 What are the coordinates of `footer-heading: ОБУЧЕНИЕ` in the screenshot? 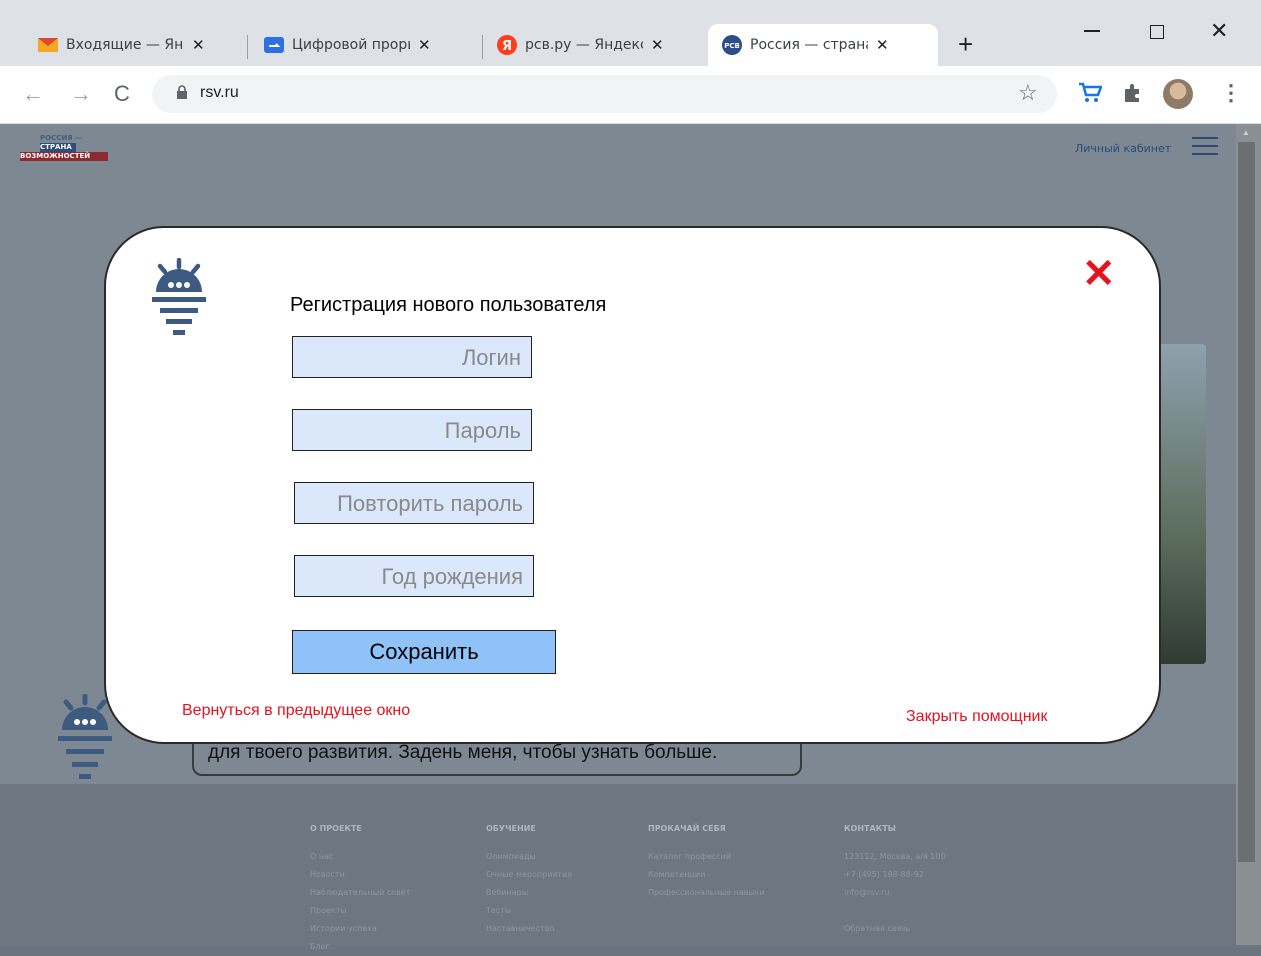 It's located at (511, 828).